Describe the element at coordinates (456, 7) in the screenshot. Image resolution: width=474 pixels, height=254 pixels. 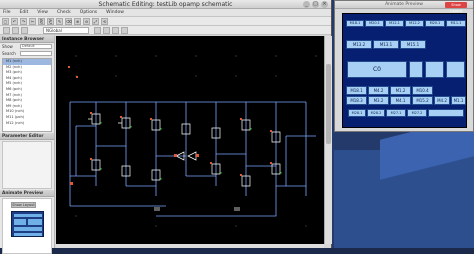
I see `preview-show-layout-button: Show Layout` at that location.